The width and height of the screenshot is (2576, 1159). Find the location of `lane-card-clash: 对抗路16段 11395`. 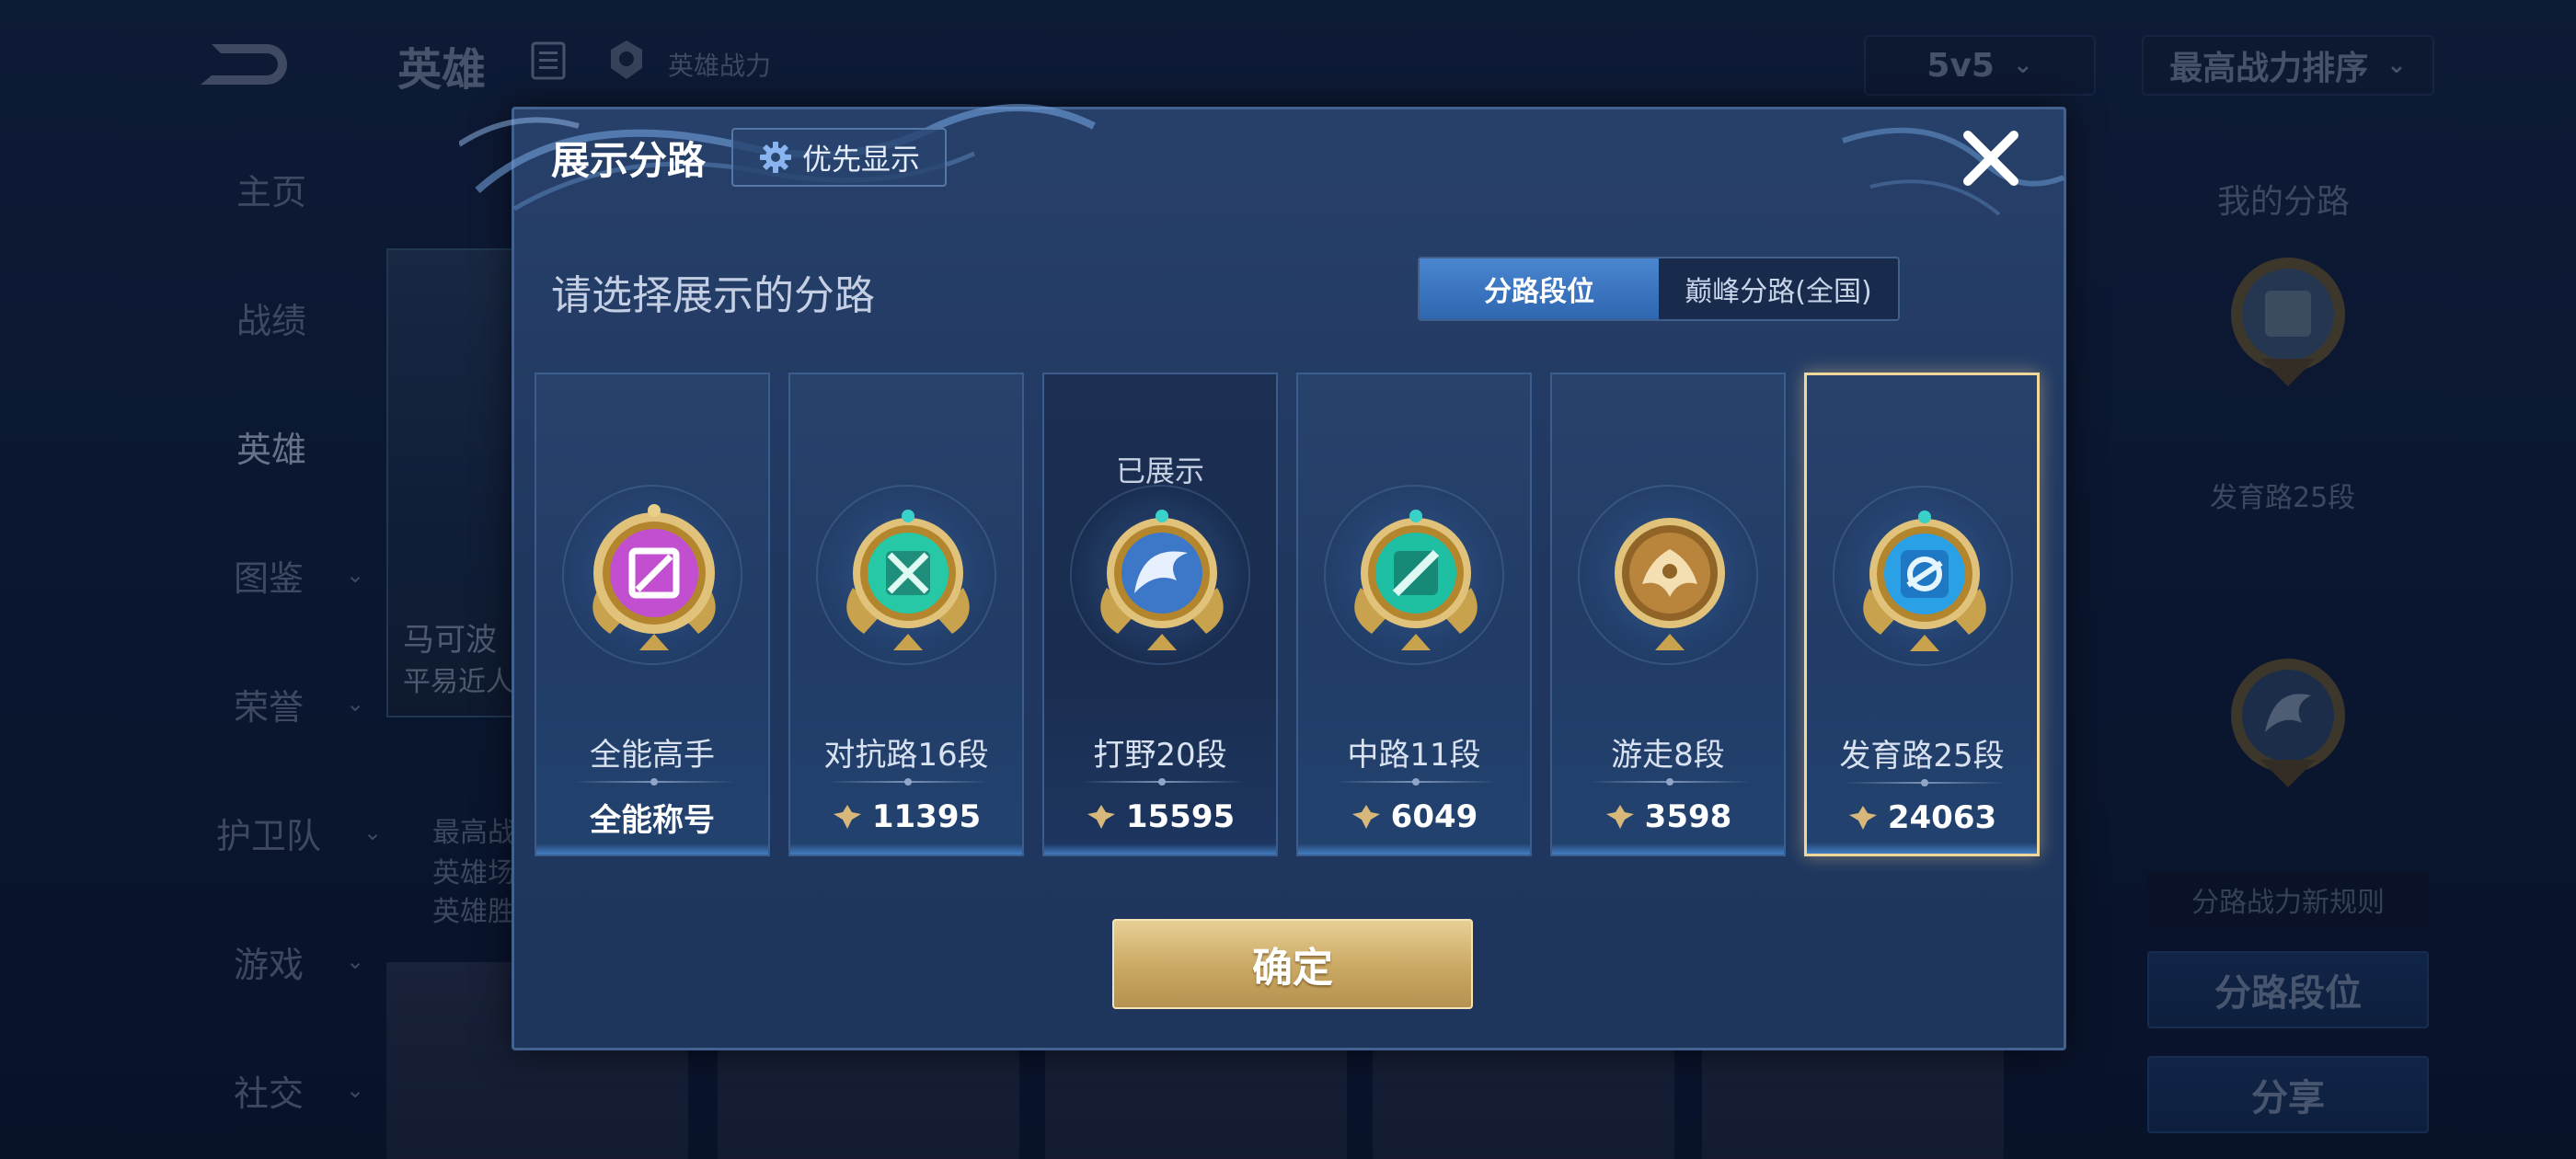

lane-card-clash: 对抗路16段 11395 is located at coordinates (906, 614).